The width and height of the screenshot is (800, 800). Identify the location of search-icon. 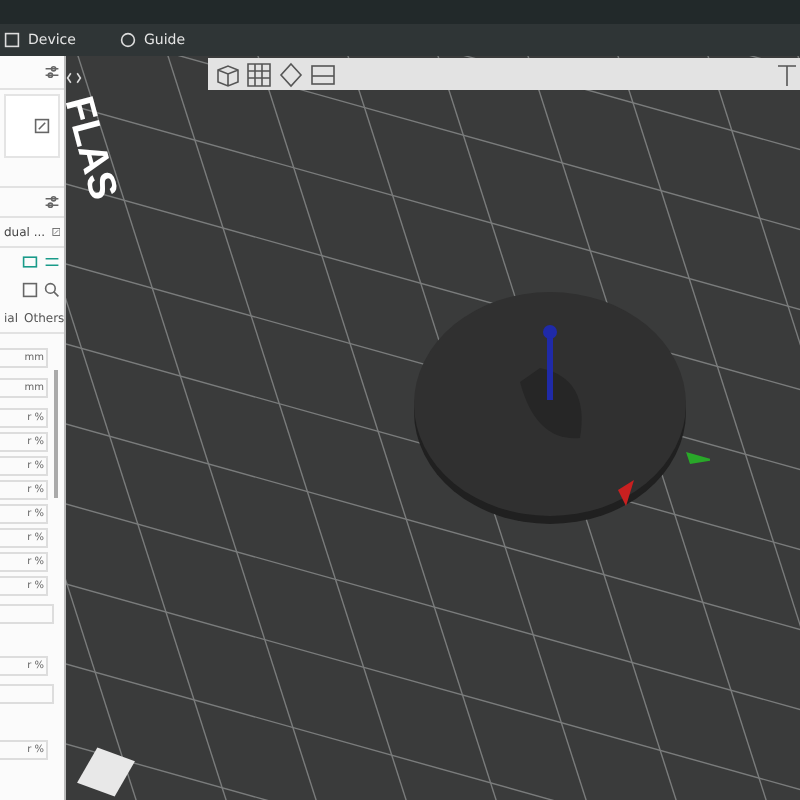
(52, 290).